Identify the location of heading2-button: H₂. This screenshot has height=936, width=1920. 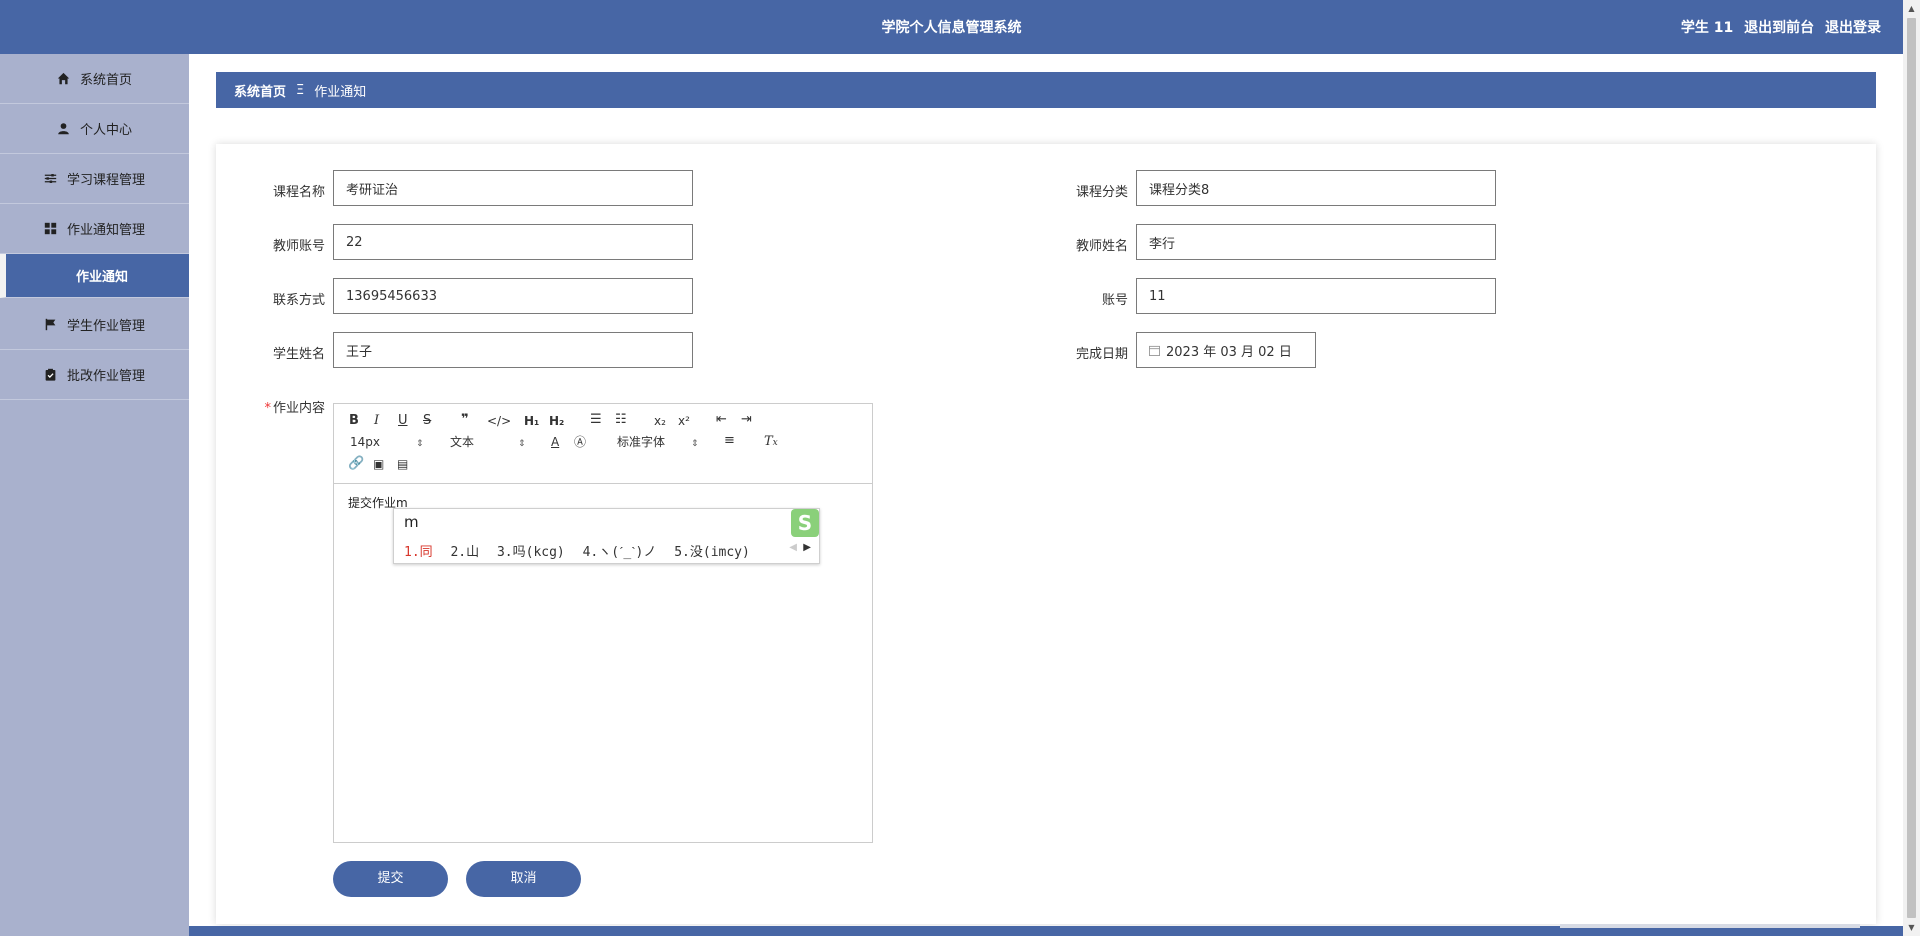
(556, 421).